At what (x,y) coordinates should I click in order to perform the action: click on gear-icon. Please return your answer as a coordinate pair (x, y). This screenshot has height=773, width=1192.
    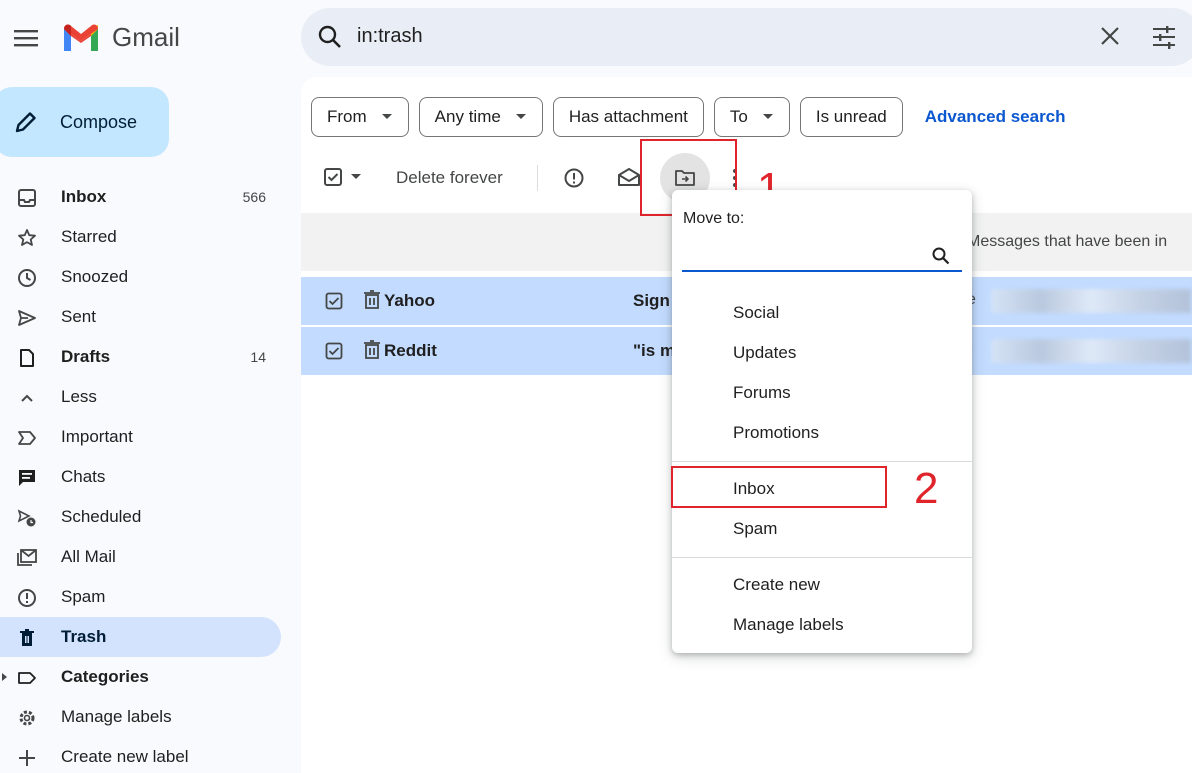
    Looking at the image, I should click on (27, 718).